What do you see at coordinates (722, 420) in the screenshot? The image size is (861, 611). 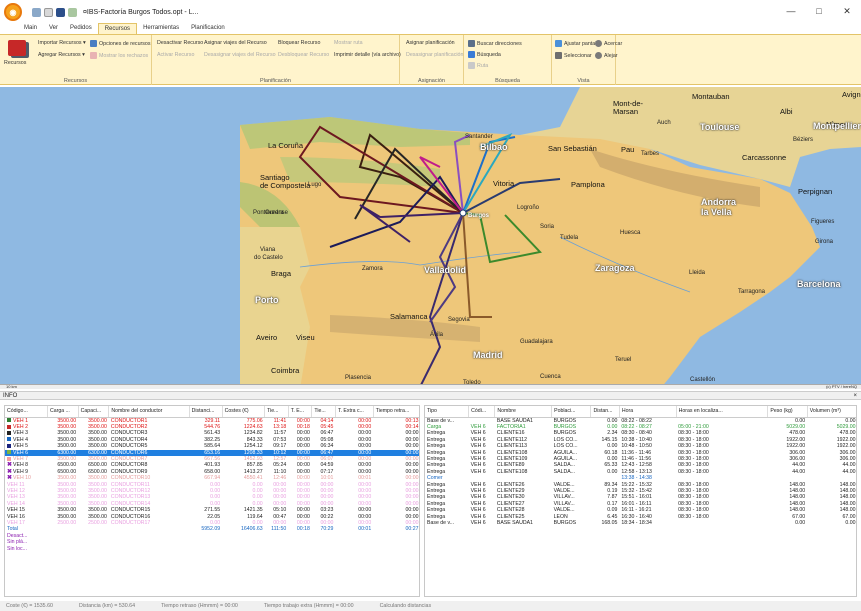 I see `route-cell` at bounding box center [722, 420].